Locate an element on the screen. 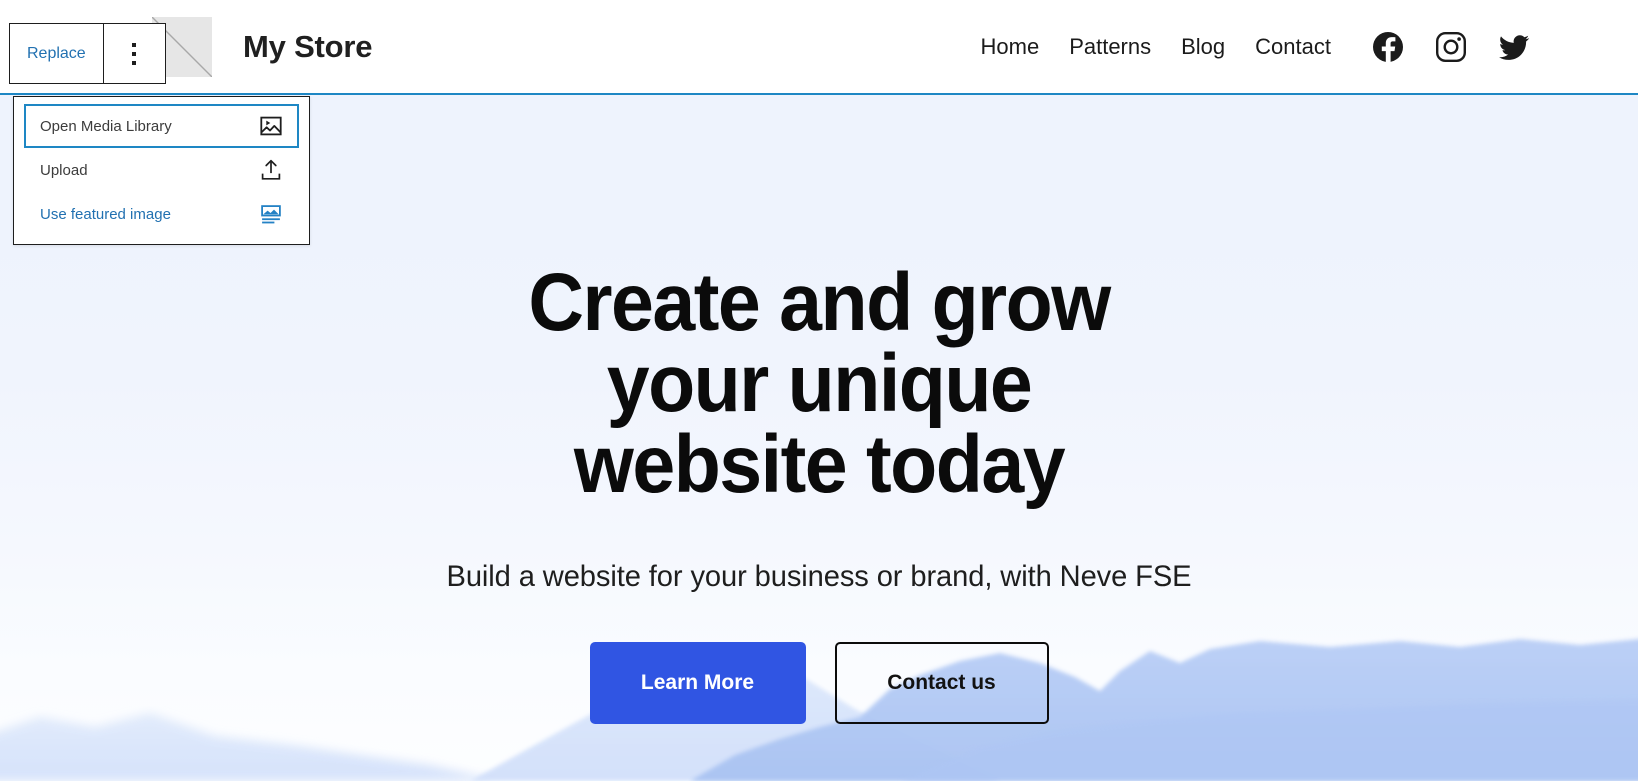  image-icon is located at coordinates (271, 126).